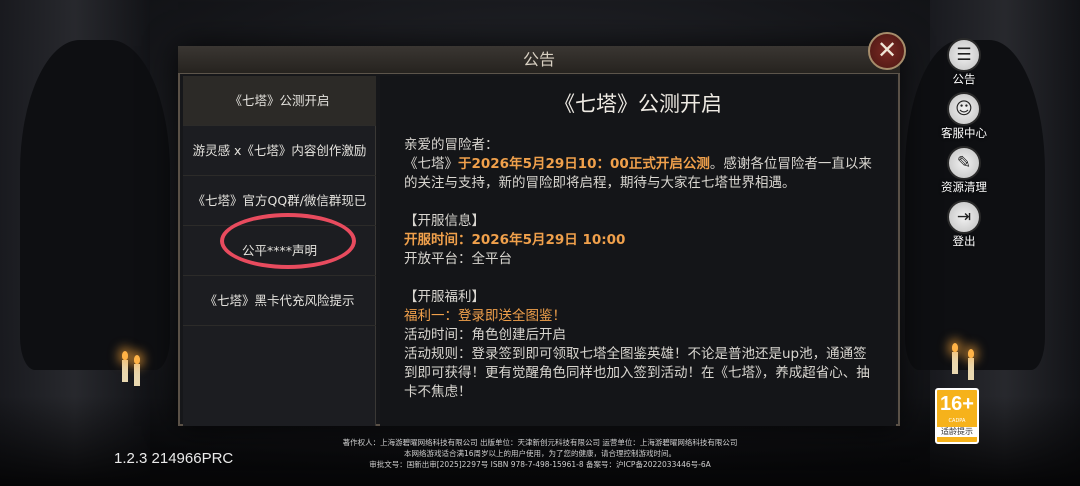  I want to click on tab-label: 游灵感 x《七塔》内容创作激励, so click(279, 150).